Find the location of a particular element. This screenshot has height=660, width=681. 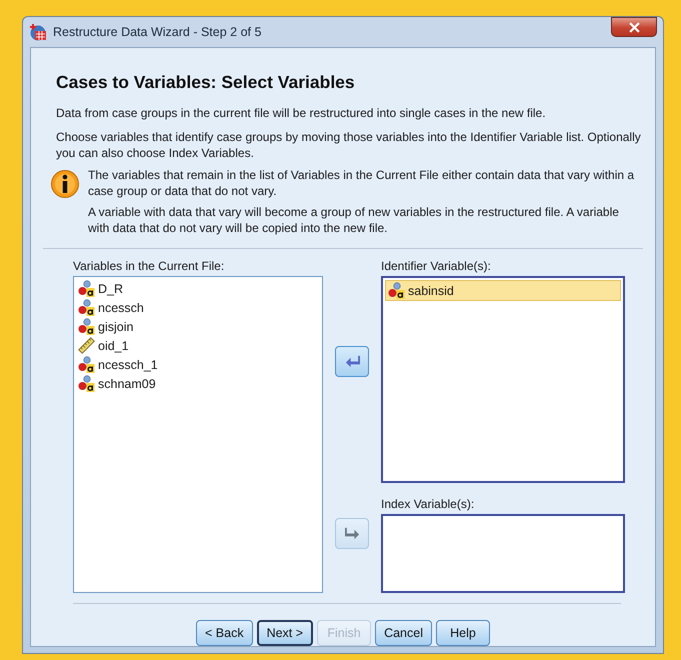

list-item: sabinsid is located at coordinates (503, 290).